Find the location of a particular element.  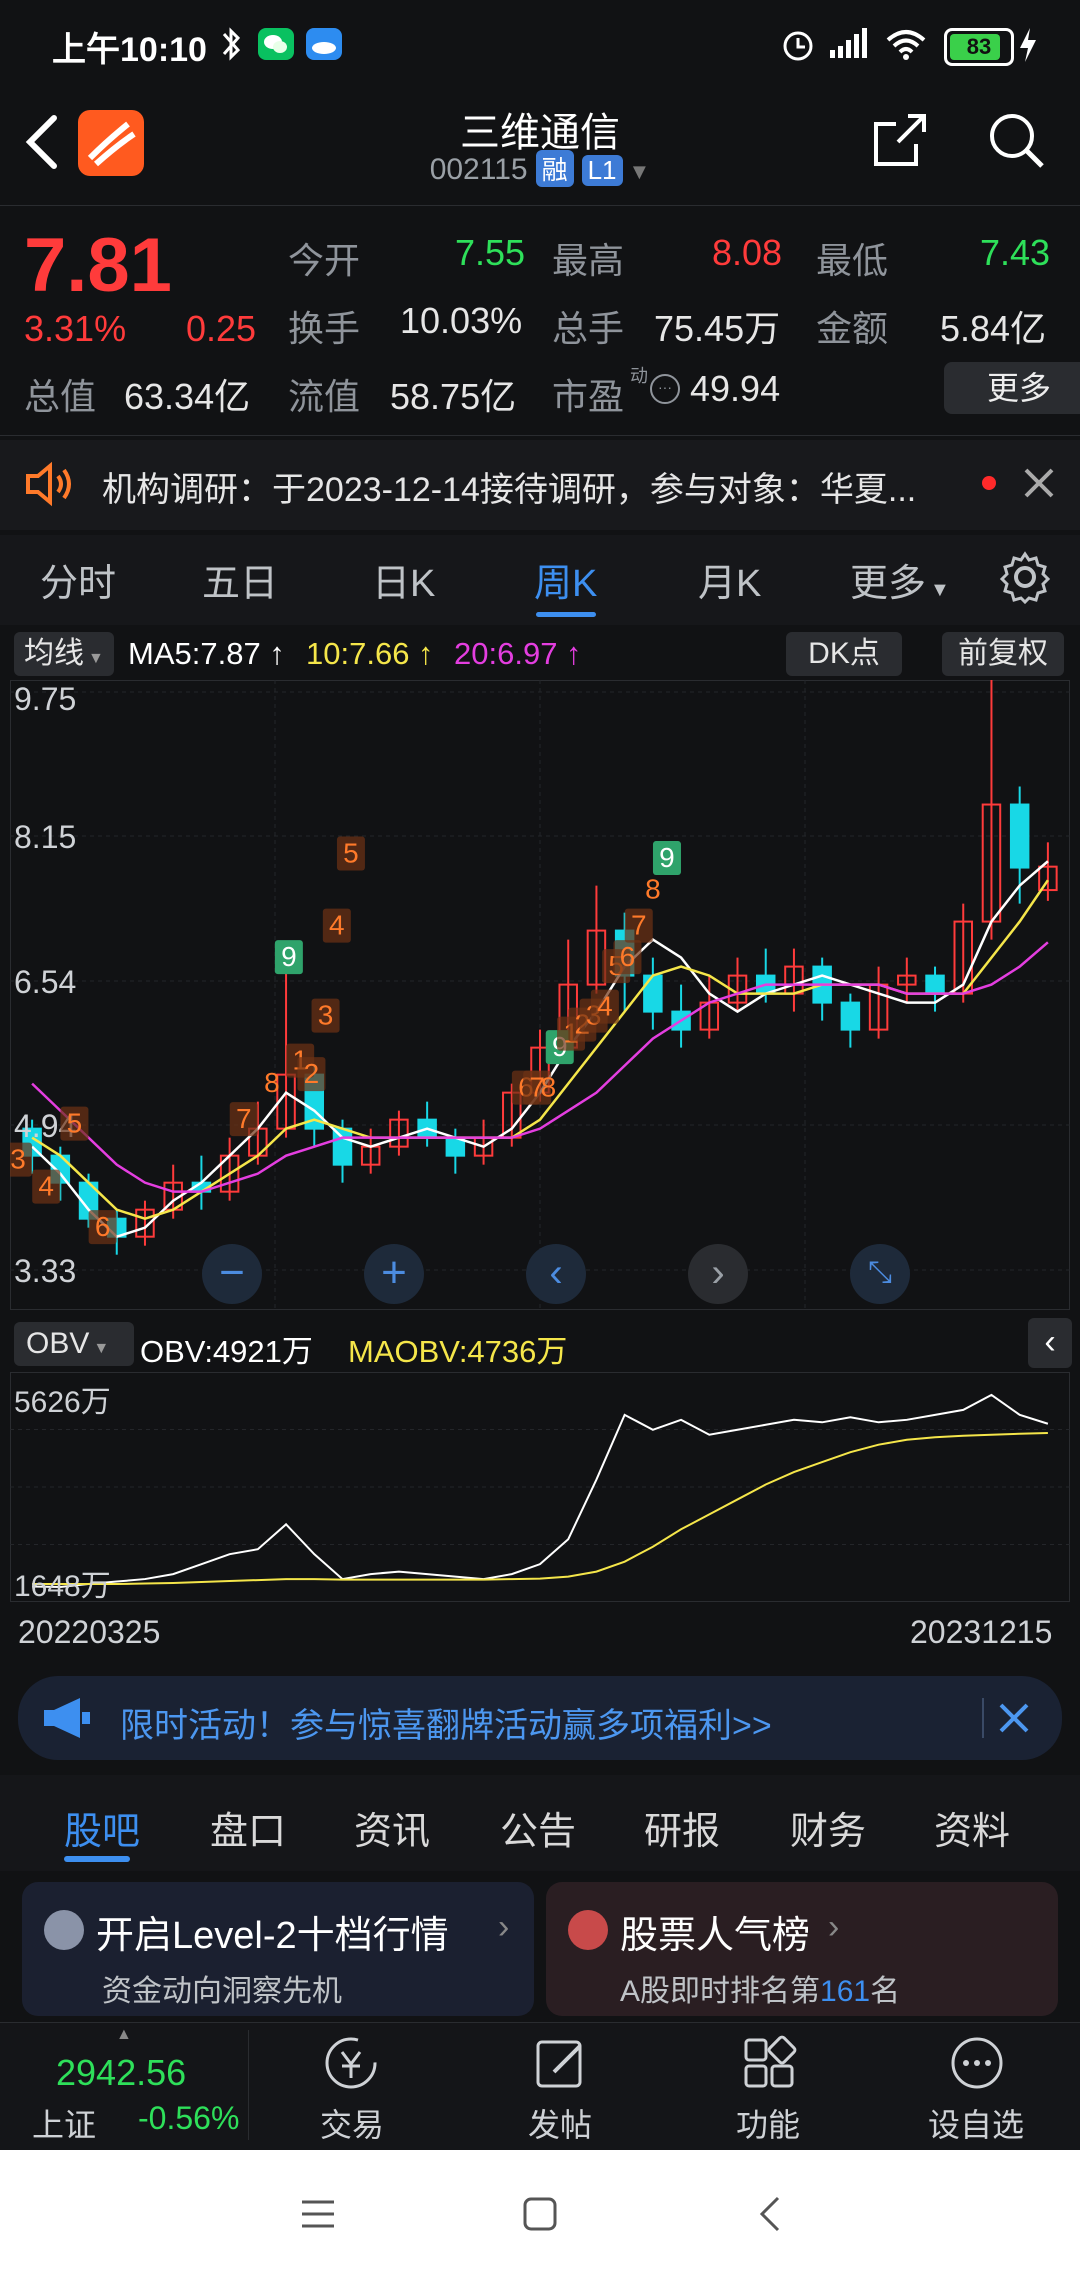

amount-label: 金额 is located at coordinates (852, 328).